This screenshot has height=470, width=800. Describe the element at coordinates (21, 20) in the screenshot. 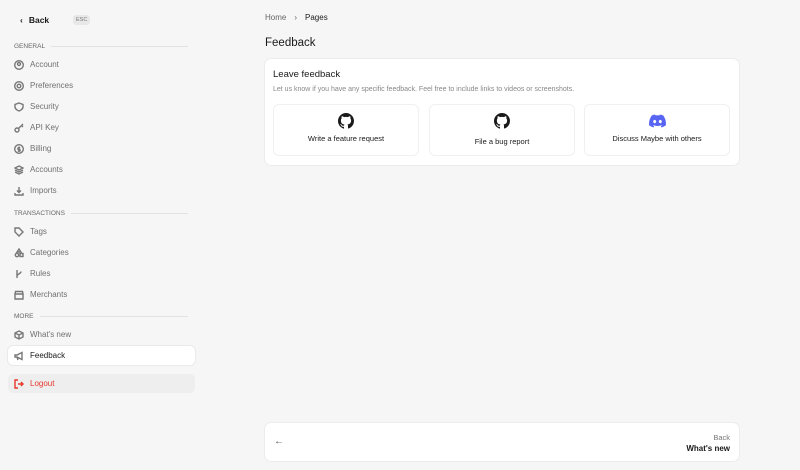

I see `chevron-left-icon: ‹` at that location.